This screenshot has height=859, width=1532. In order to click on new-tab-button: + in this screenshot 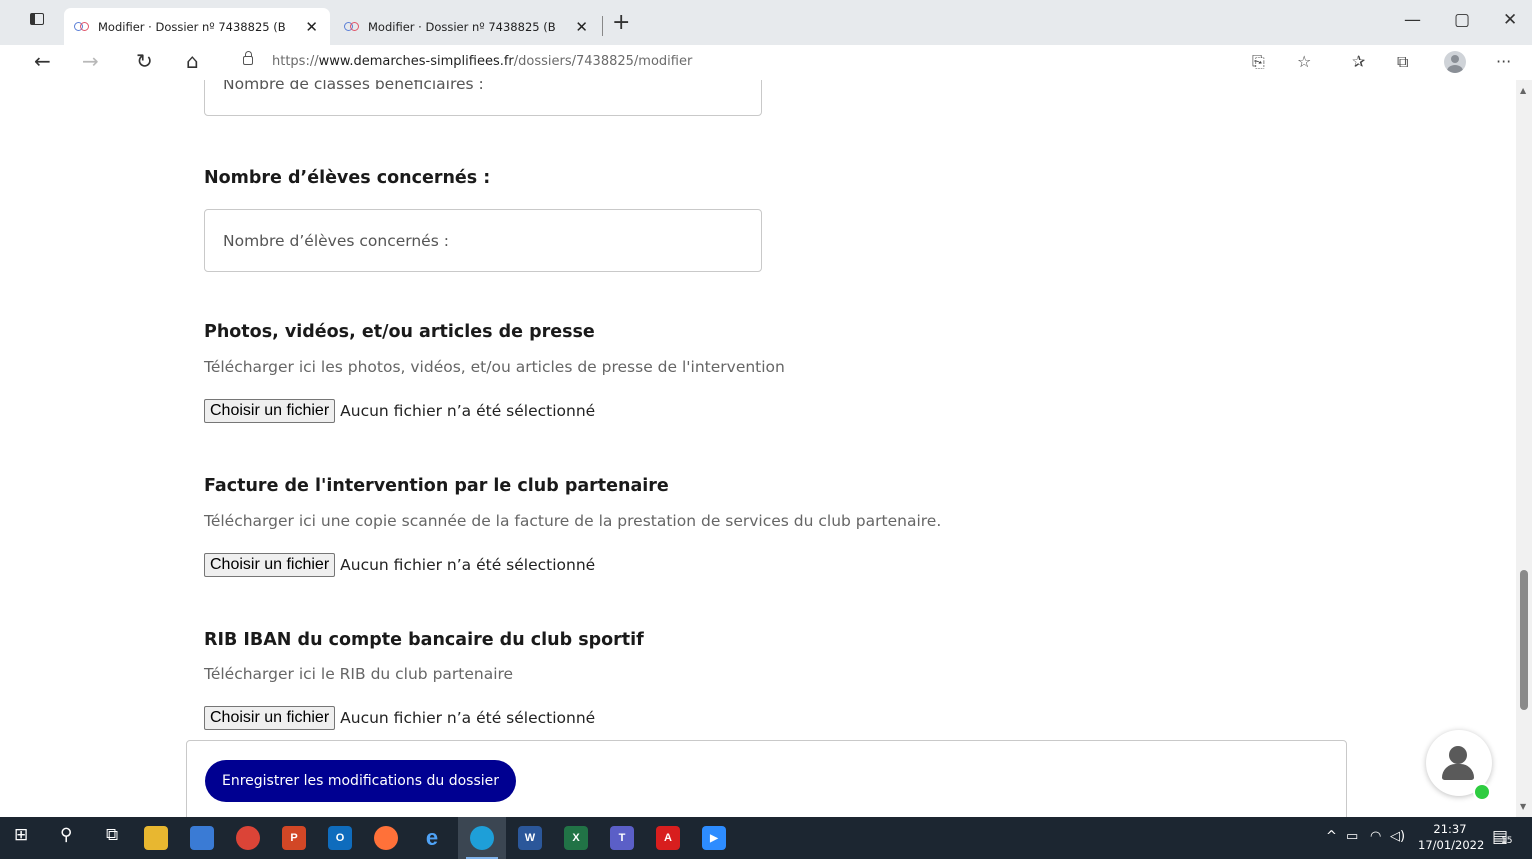, I will do `click(621, 22)`.